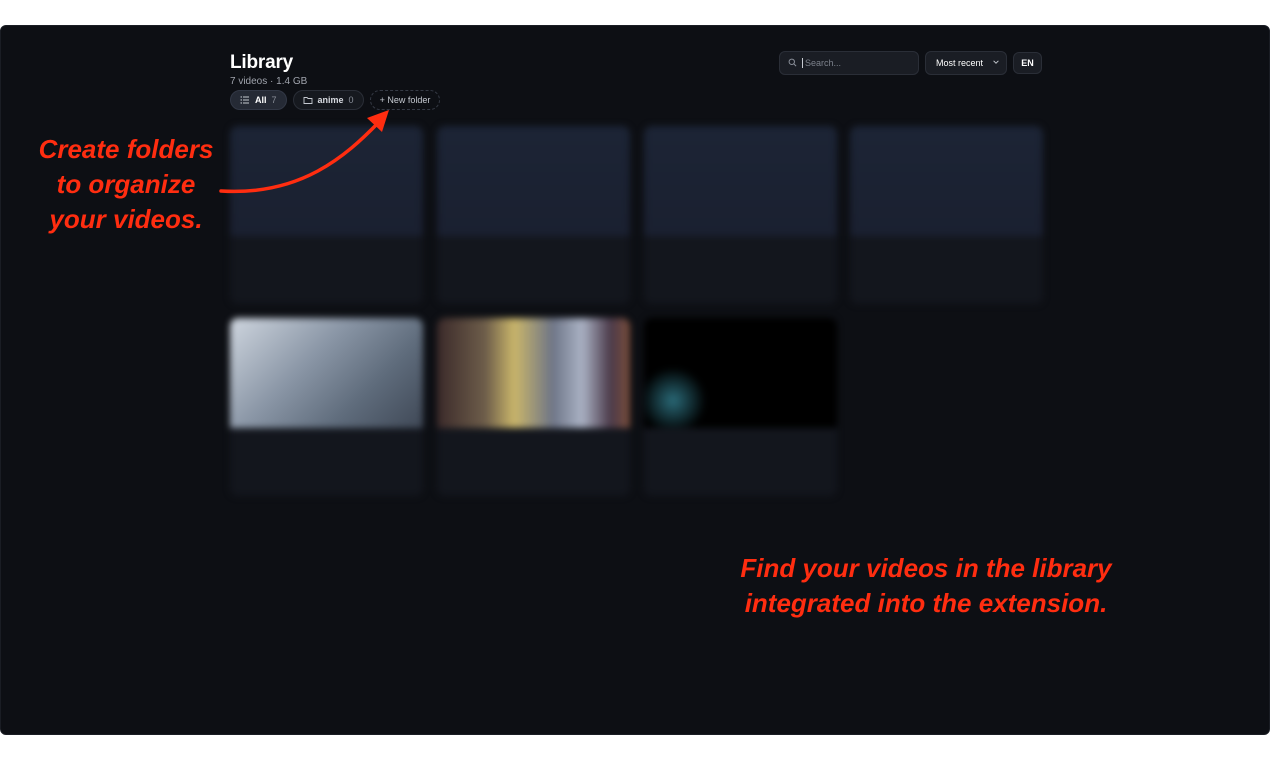 The height and width of the screenshot is (760, 1270). I want to click on folder-chip-count: 0, so click(351, 100).